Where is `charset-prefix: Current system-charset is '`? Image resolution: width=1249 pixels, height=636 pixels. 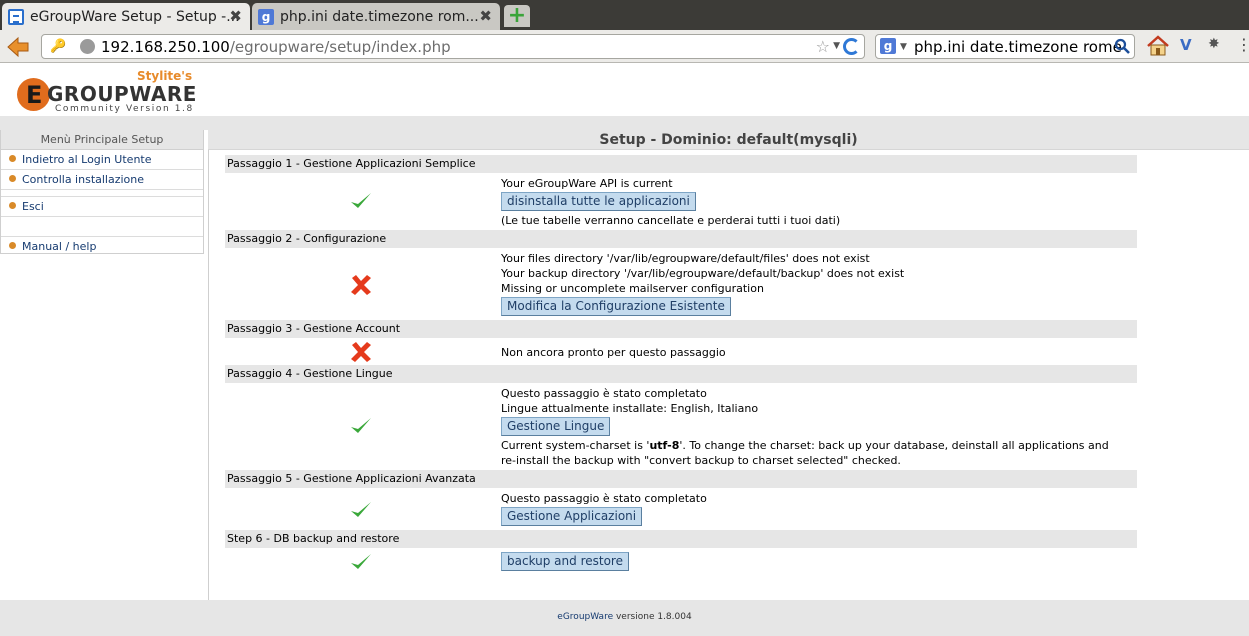 charset-prefix: Current system-charset is ' is located at coordinates (575, 445).